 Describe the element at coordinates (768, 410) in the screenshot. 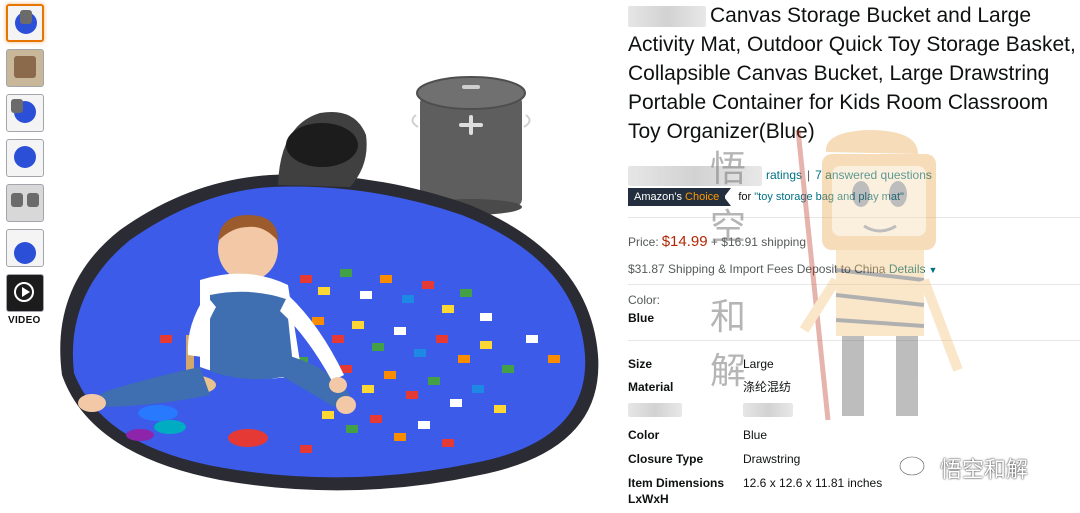

I see `blurred-spec-value` at that location.